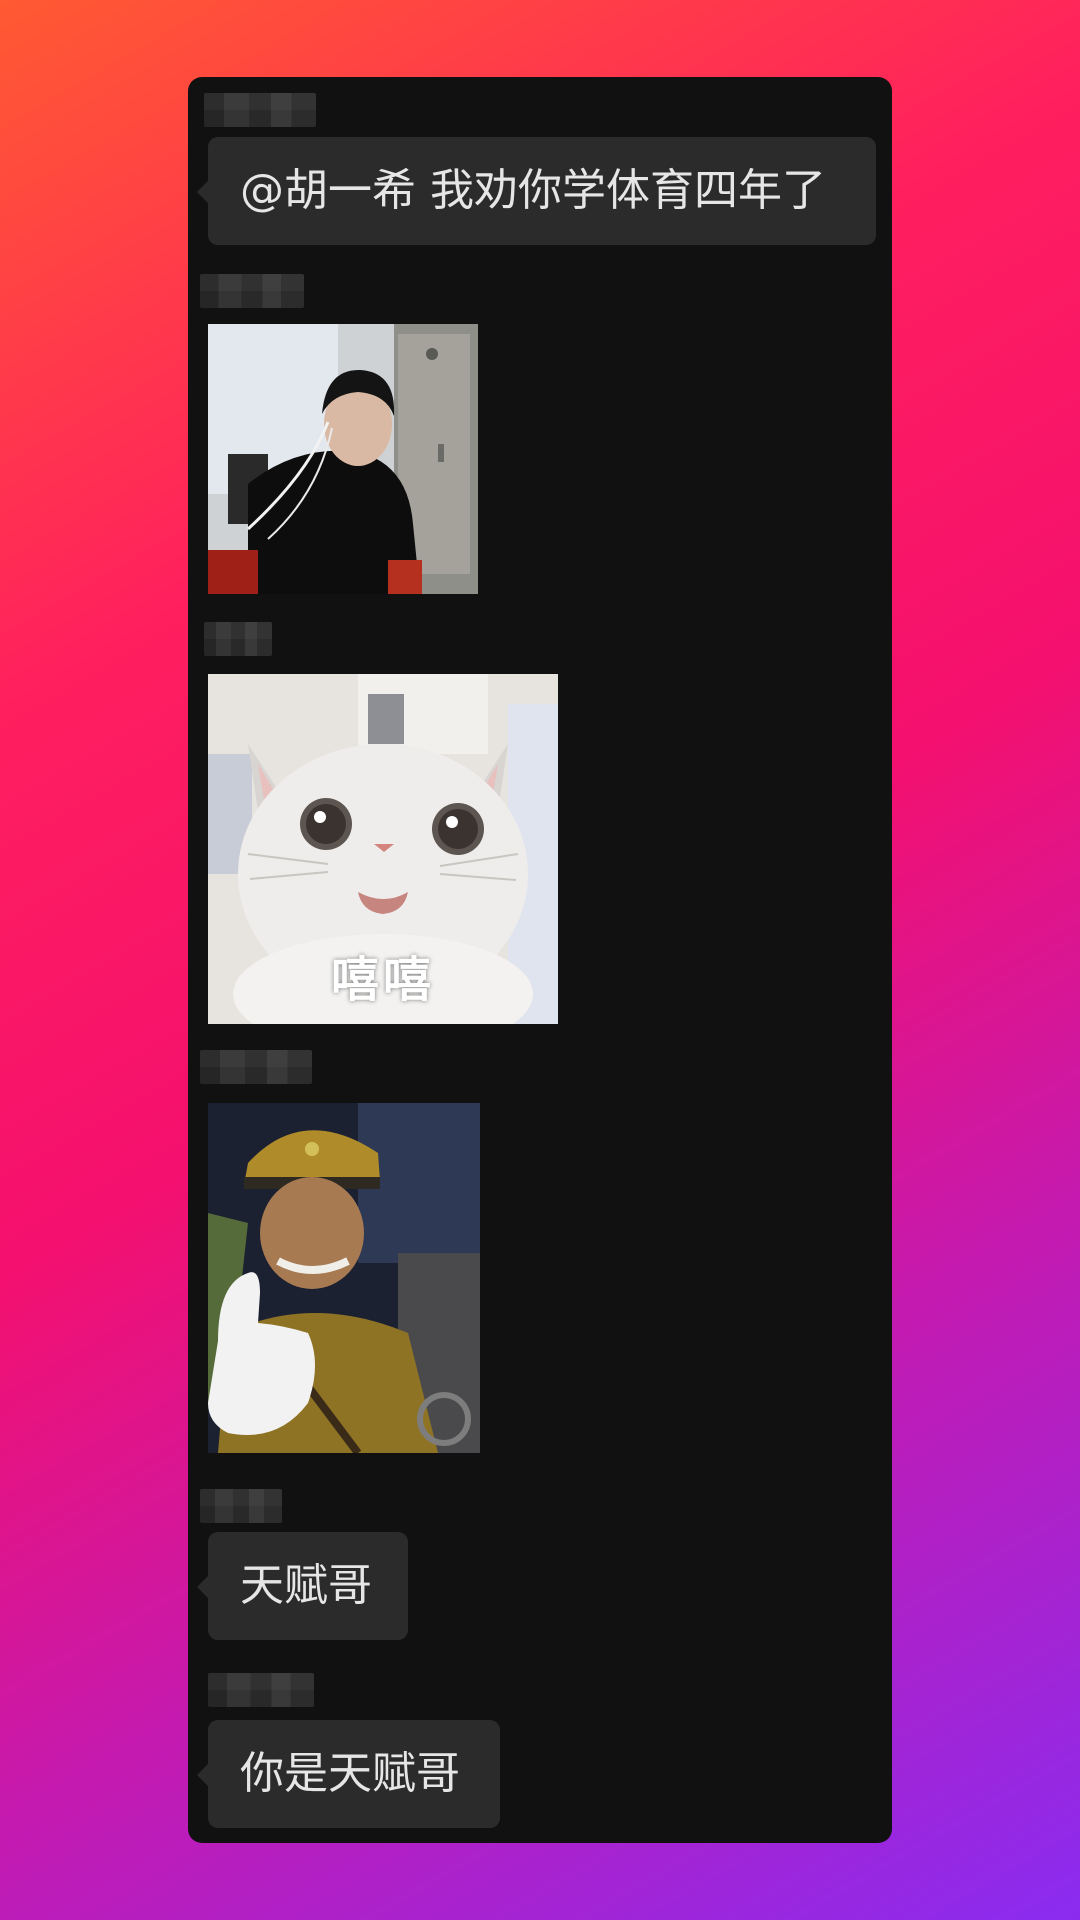 This screenshot has width=1080, height=1920. Describe the element at coordinates (382, 980) in the screenshot. I see `sticker-caption: 嘻嘻` at that location.